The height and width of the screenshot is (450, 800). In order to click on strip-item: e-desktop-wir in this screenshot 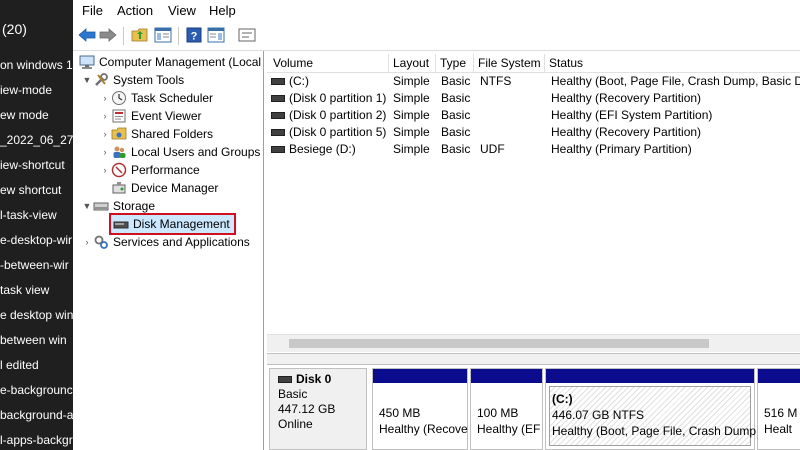, I will do `click(36, 240)`.